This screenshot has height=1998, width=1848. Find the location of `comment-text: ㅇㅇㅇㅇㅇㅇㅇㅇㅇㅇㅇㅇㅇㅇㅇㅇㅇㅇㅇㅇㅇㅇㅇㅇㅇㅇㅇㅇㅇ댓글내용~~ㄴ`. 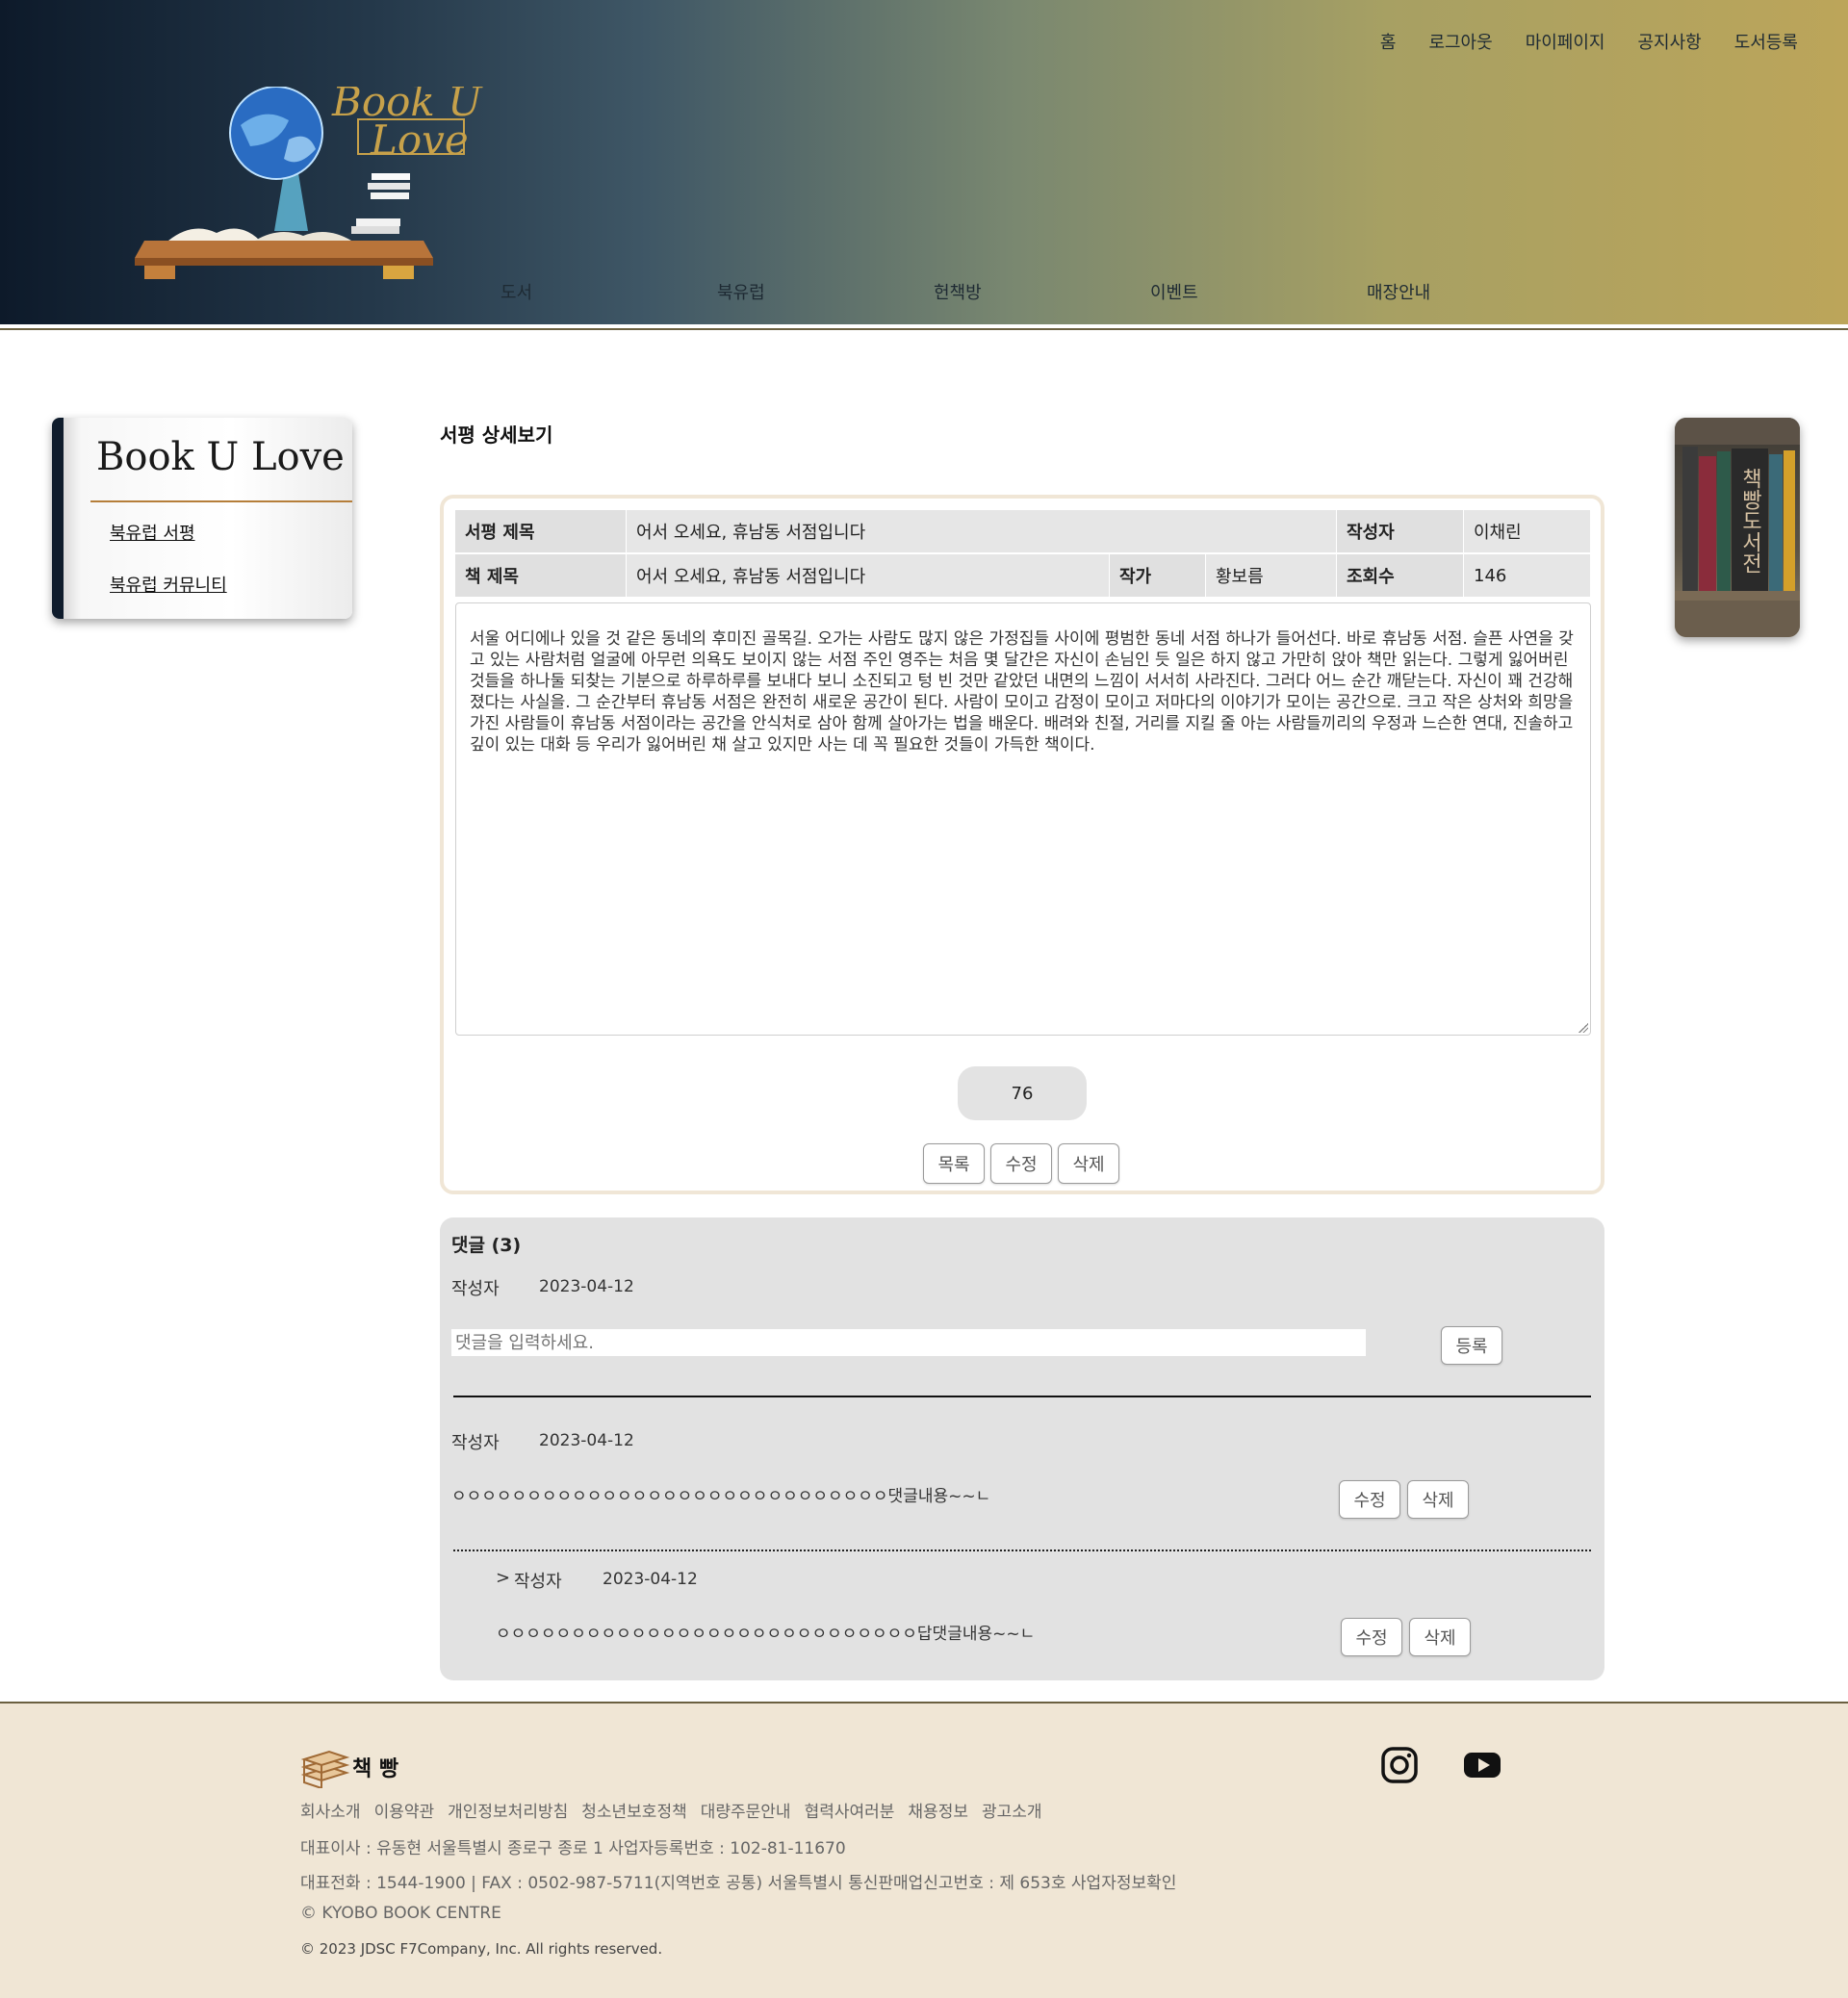

comment-text: ㅇㅇㅇㅇㅇㅇㅇㅇㅇㅇㅇㅇㅇㅇㅇㅇㅇㅇㅇㅇㅇㅇㅇㅇㅇㅇㅇㅇㅇ댓글내용~~ㄴ is located at coordinates (721, 1496).